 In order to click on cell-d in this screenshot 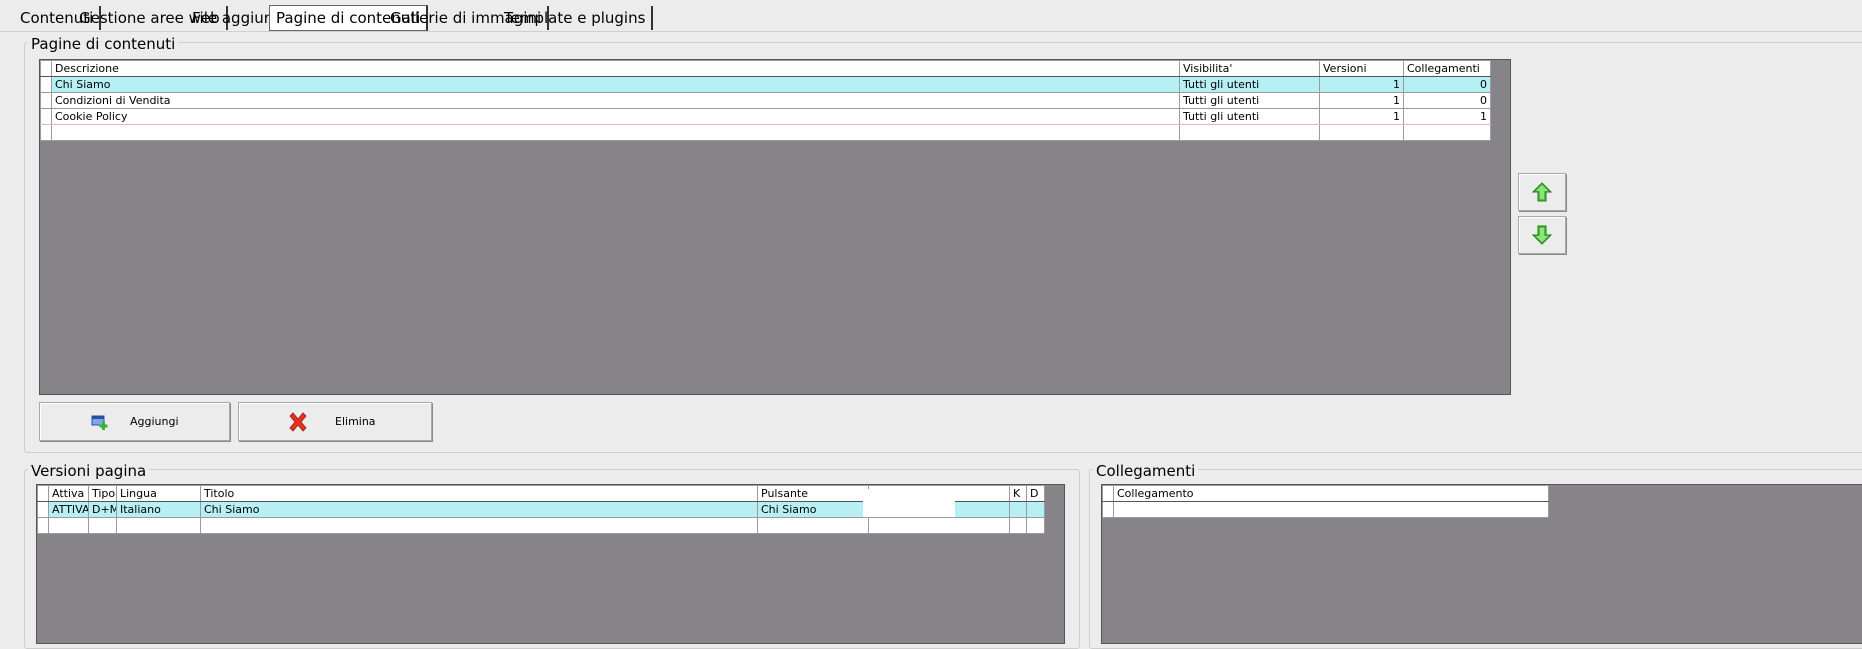, I will do `click(1035, 509)`.